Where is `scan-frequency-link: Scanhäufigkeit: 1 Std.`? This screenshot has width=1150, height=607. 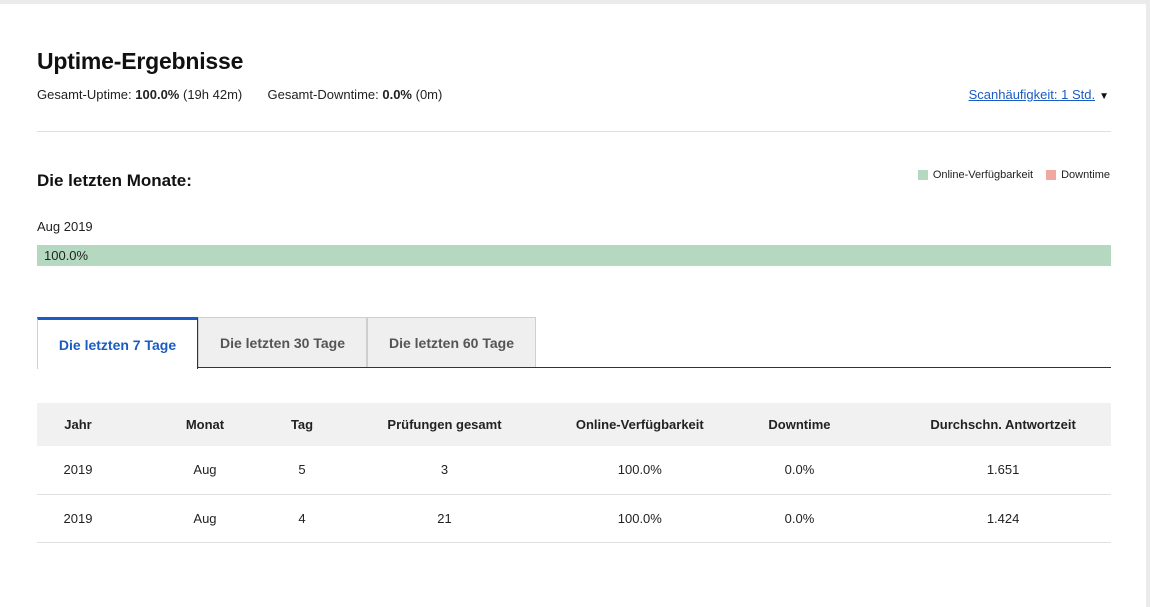
scan-frequency-link: Scanhäufigkeit: 1 Std. is located at coordinates (1032, 94).